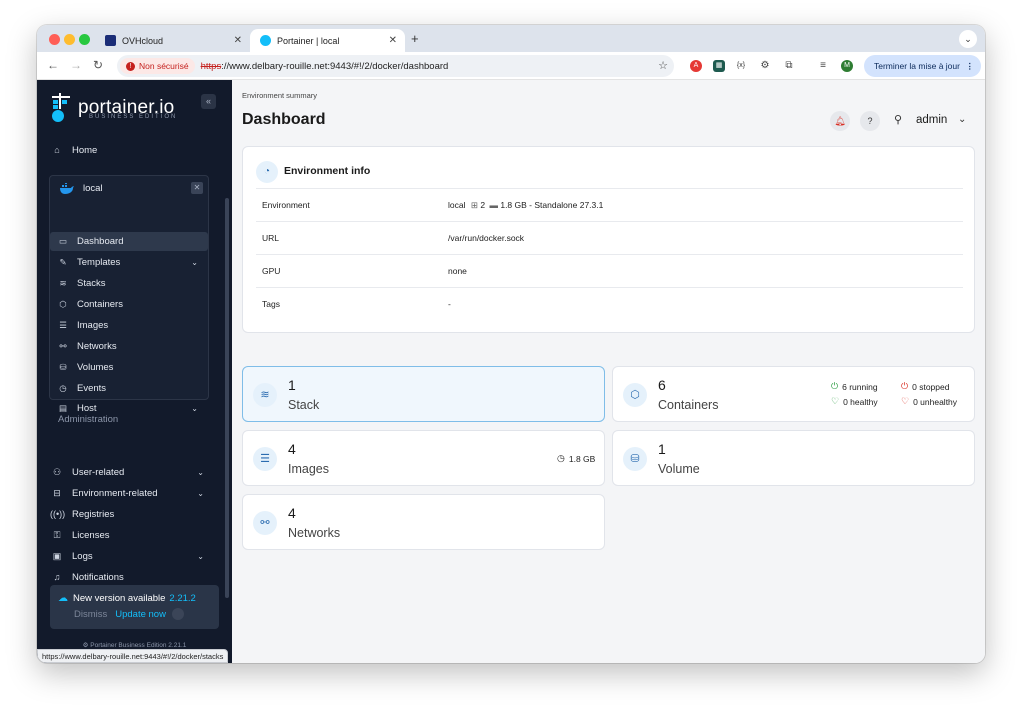 The width and height of the screenshot is (1024, 715). I want to click on more-menu-icon: ⋮, so click(970, 66).